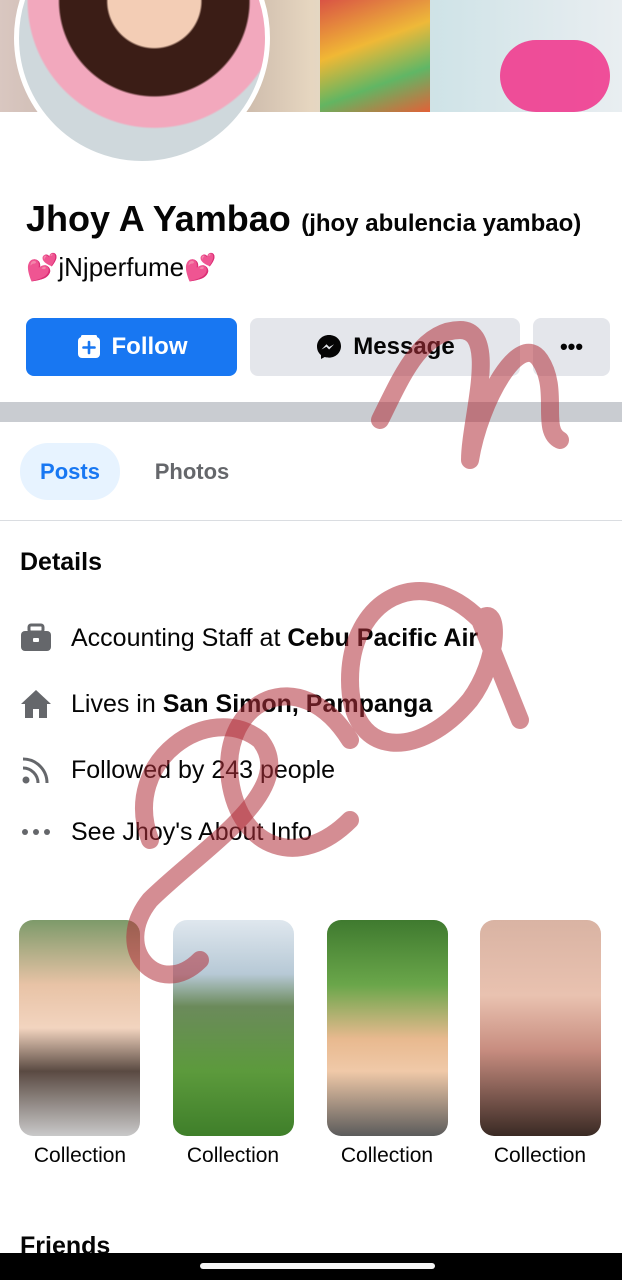 This screenshot has height=1280, width=622. I want to click on tabs-separator, so click(311, 520).